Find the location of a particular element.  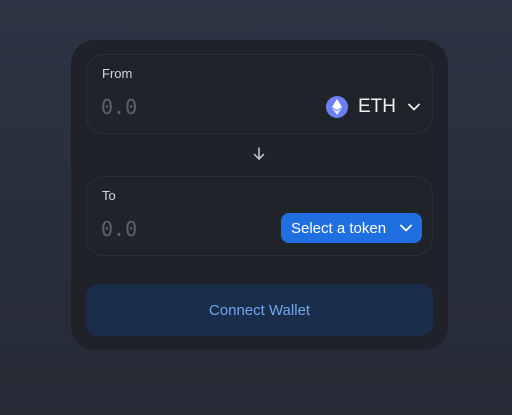

arrow-down-icon is located at coordinates (259, 153).